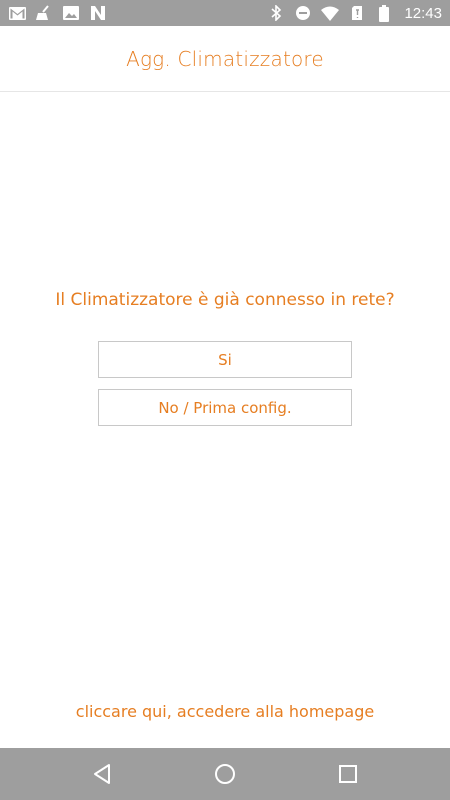 Image resolution: width=450 pixels, height=800 pixels. I want to click on gmail-icon, so click(17, 13).